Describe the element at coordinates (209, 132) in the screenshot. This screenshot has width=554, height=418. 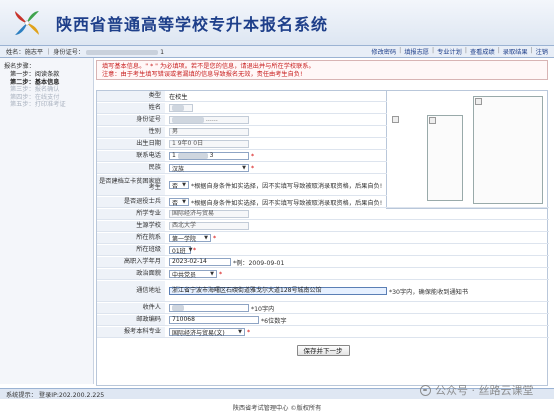
I see `gender-field: 男` at that location.